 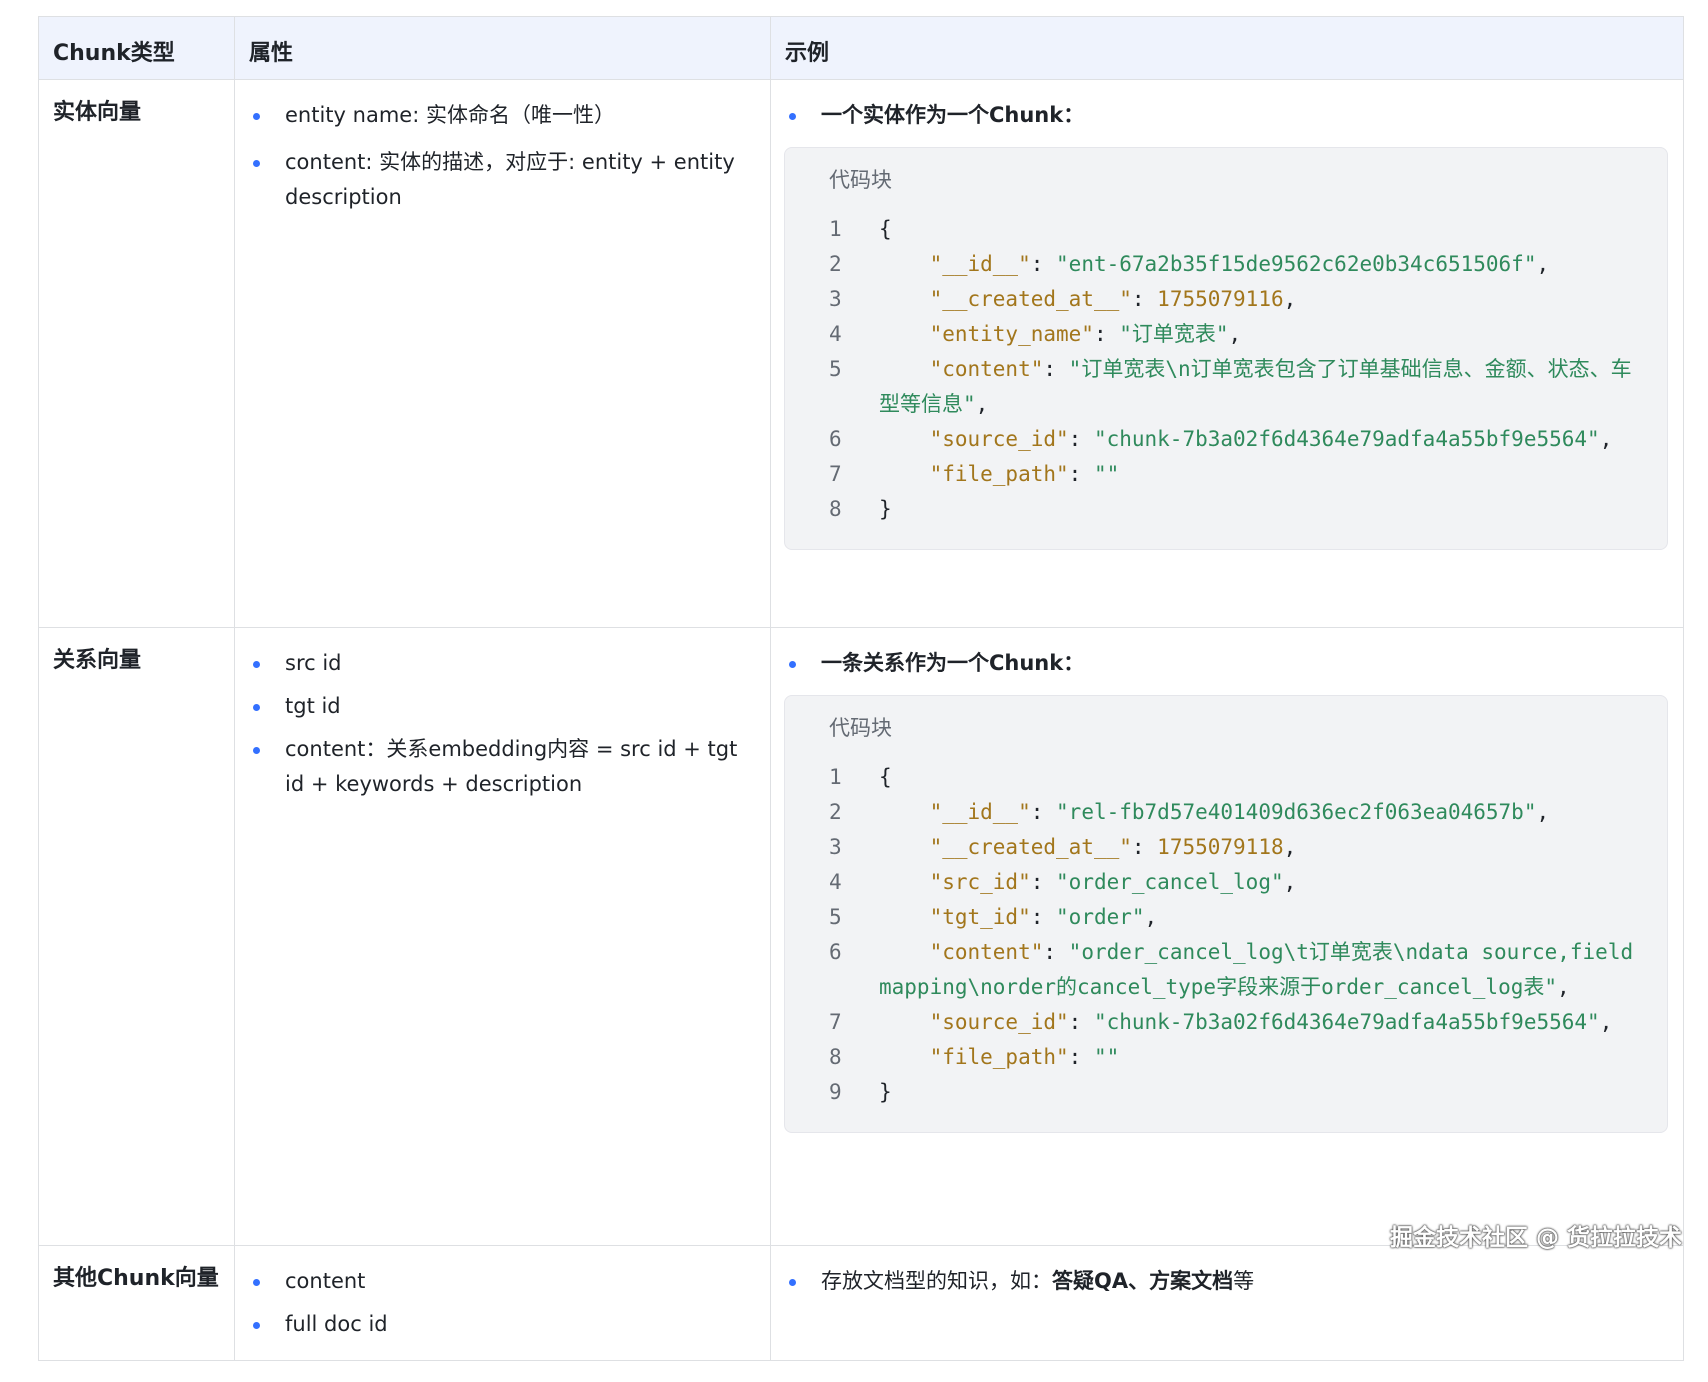 What do you see at coordinates (1244, 1281) in the screenshot?
I see `example-tail-text: 等` at bounding box center [1244, 1281].